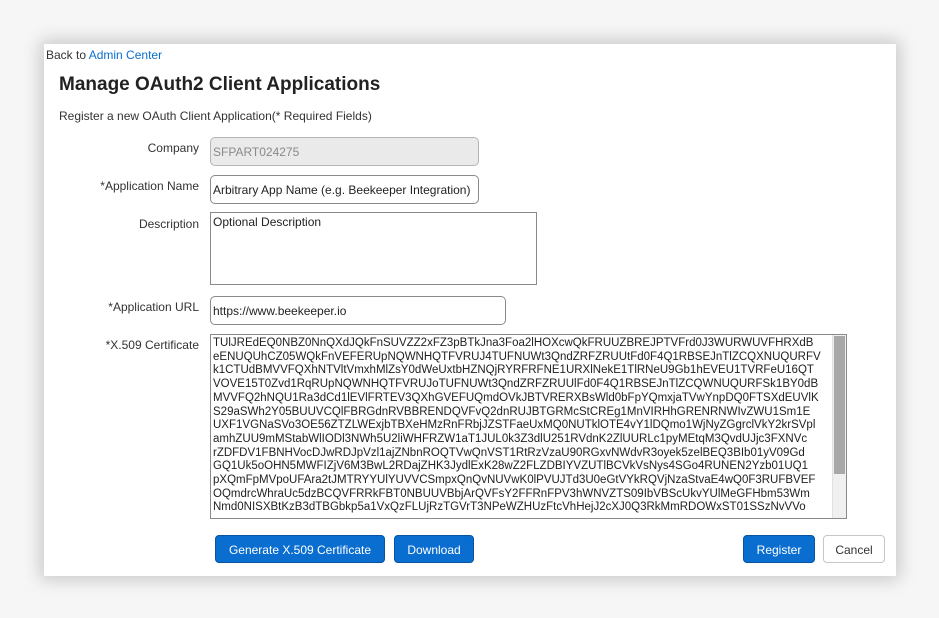 The image size is (939, 618). Describe the element at coordinates (168, 224) in the screenshot. I see `description-label: Description` at that location.